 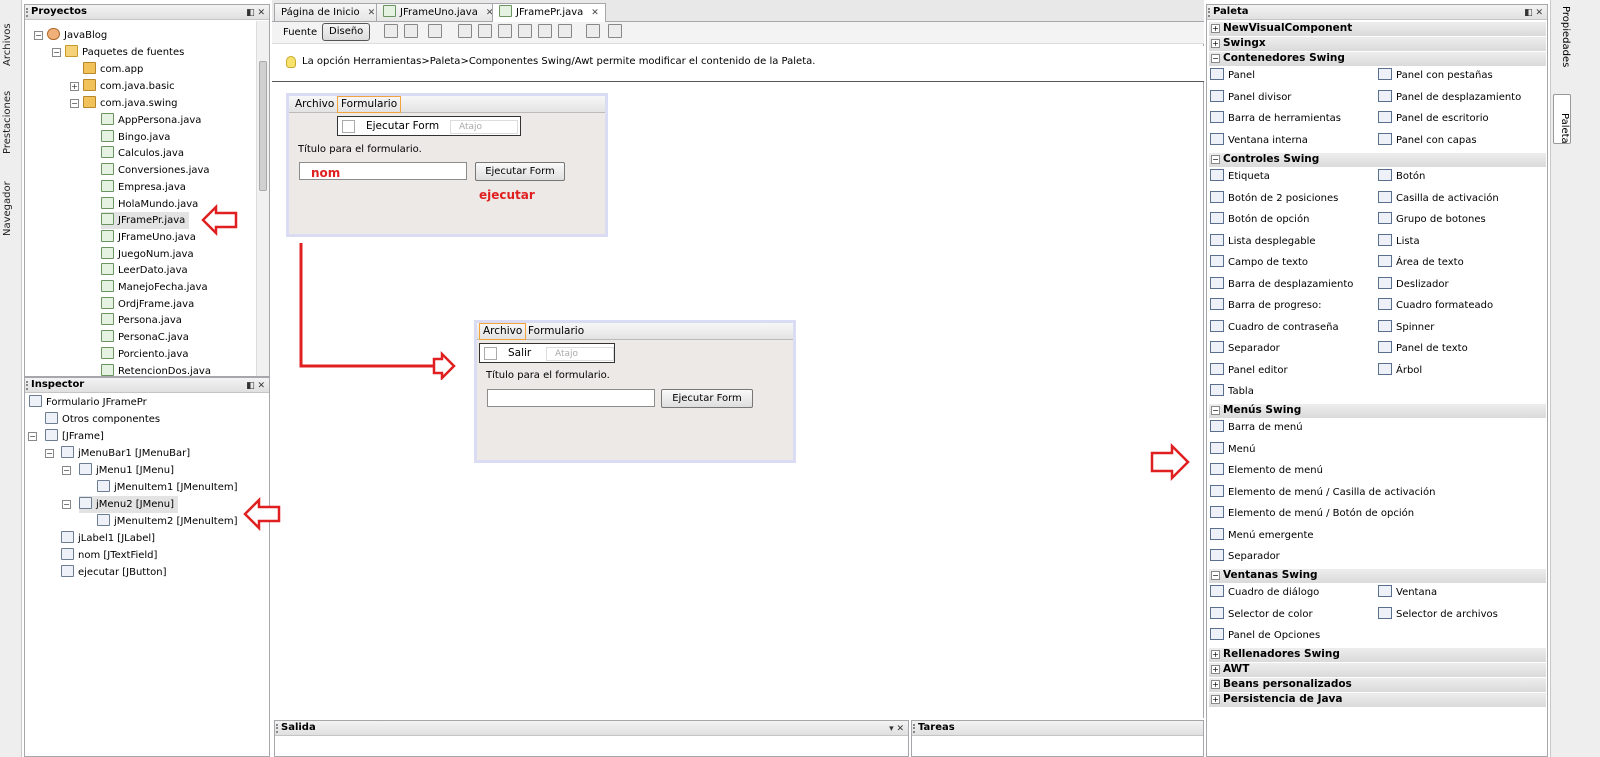 I want to click on tree-java-file: JuegoNum.java, so click(x=147, y=254).